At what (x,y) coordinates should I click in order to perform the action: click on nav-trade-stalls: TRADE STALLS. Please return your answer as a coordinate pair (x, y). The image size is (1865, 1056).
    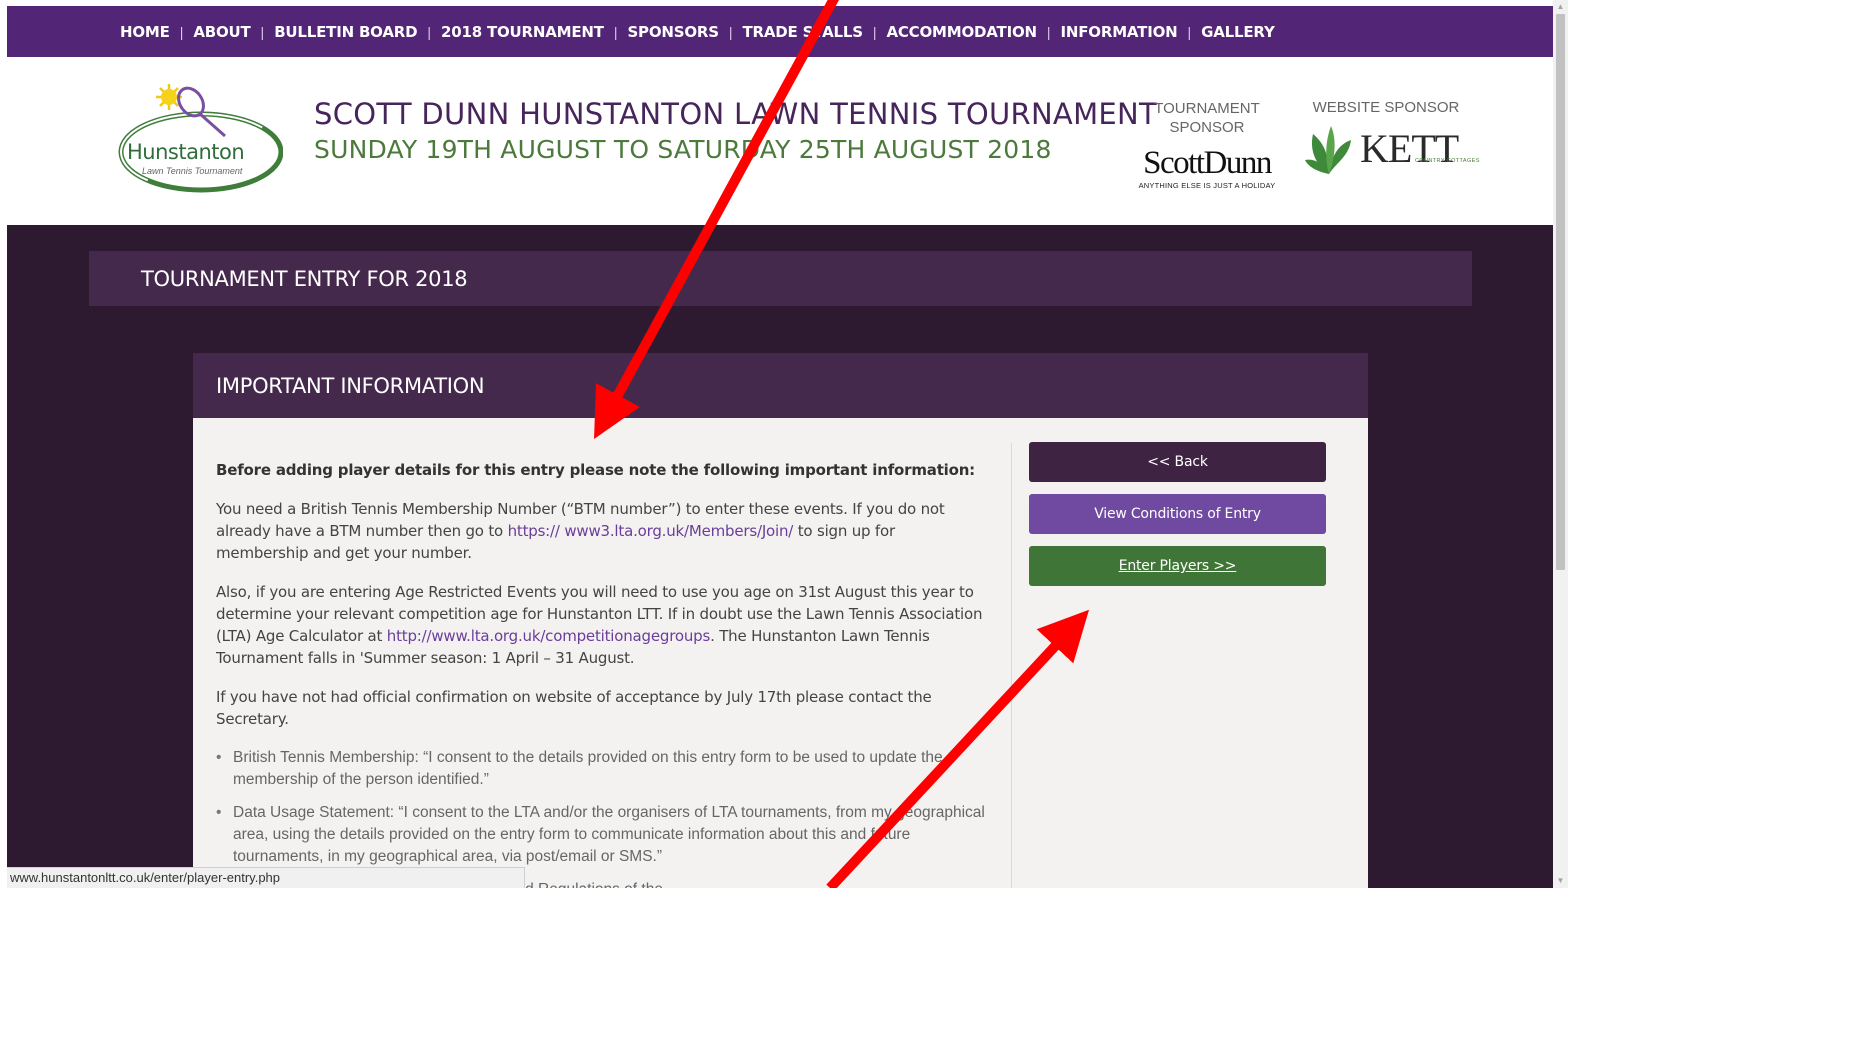
    Looking at the image, I should click on (803, 32).